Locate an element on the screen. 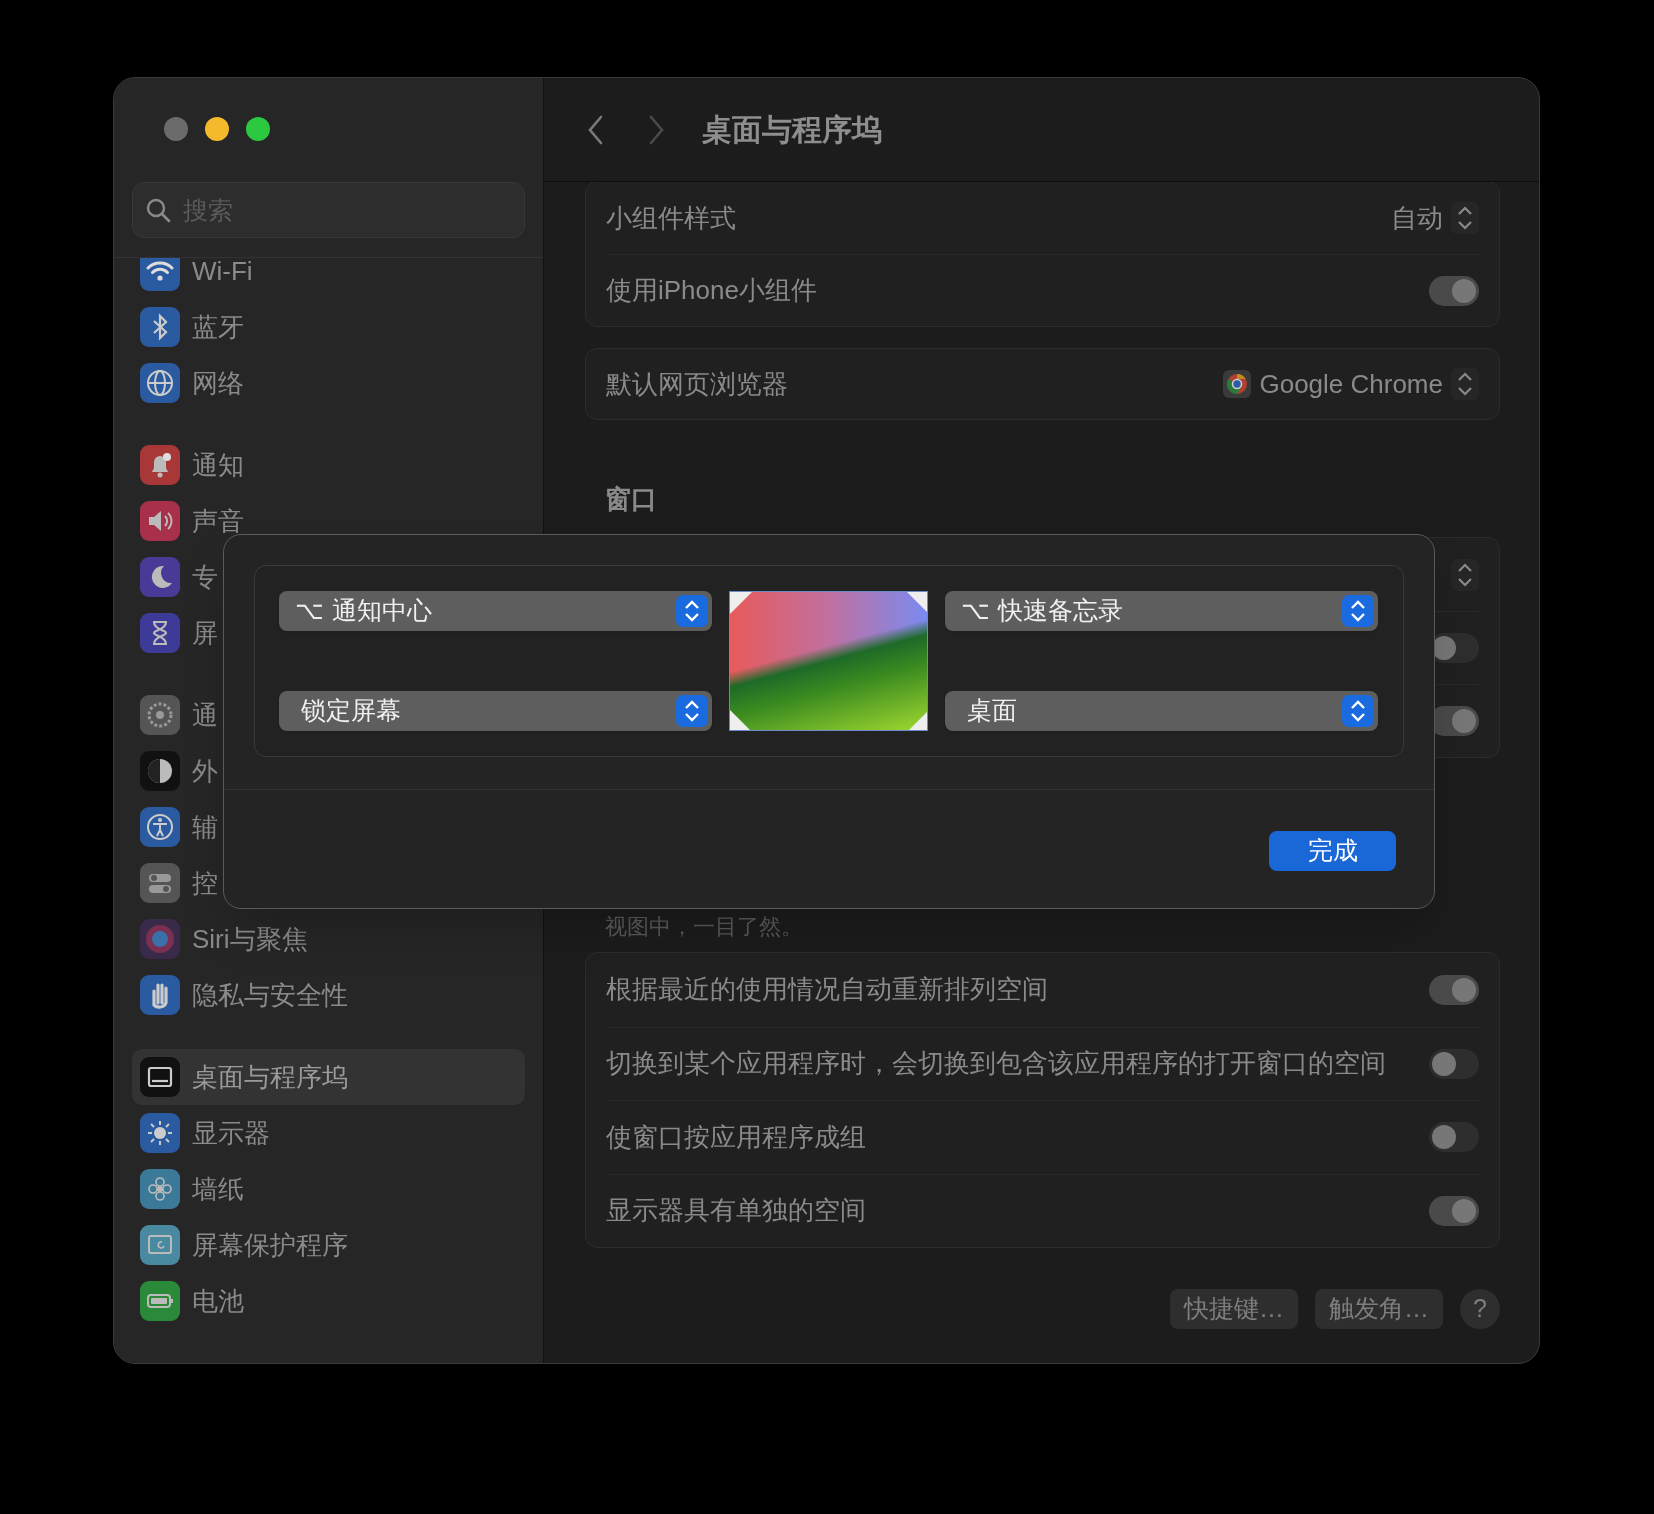  setting-label: 显示器具有单独的空间 is located at coordinates (736, 1211).